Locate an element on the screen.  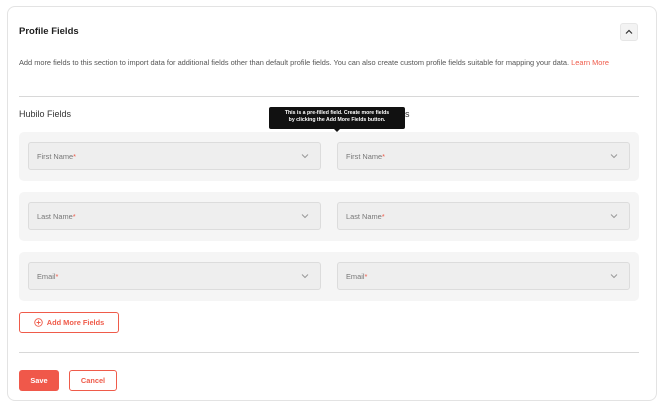
field-row: Email* Email* is located at coordinates (329, 276).